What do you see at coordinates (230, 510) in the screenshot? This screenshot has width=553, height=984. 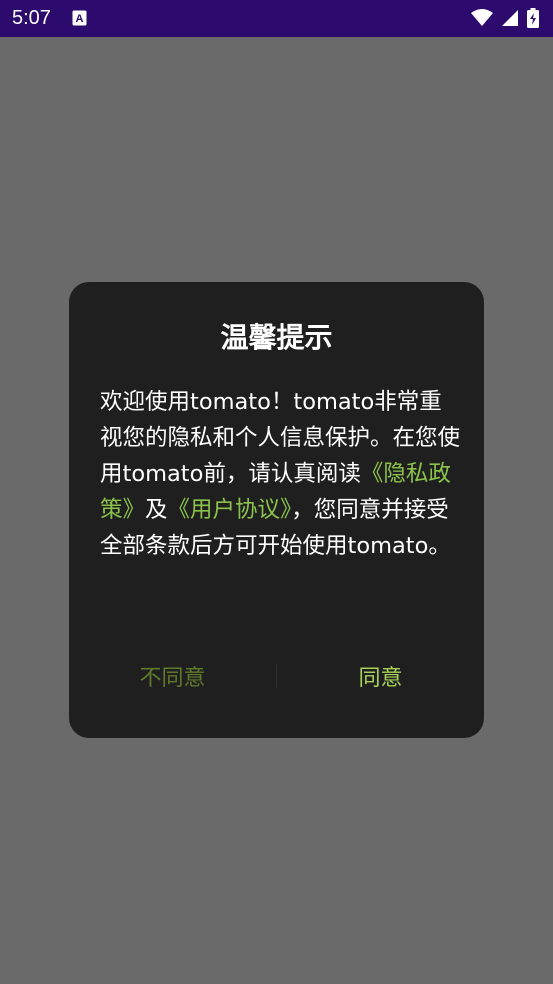 I see `user-agreement-link: 《用户协议》` at bounding box center [230, 510].